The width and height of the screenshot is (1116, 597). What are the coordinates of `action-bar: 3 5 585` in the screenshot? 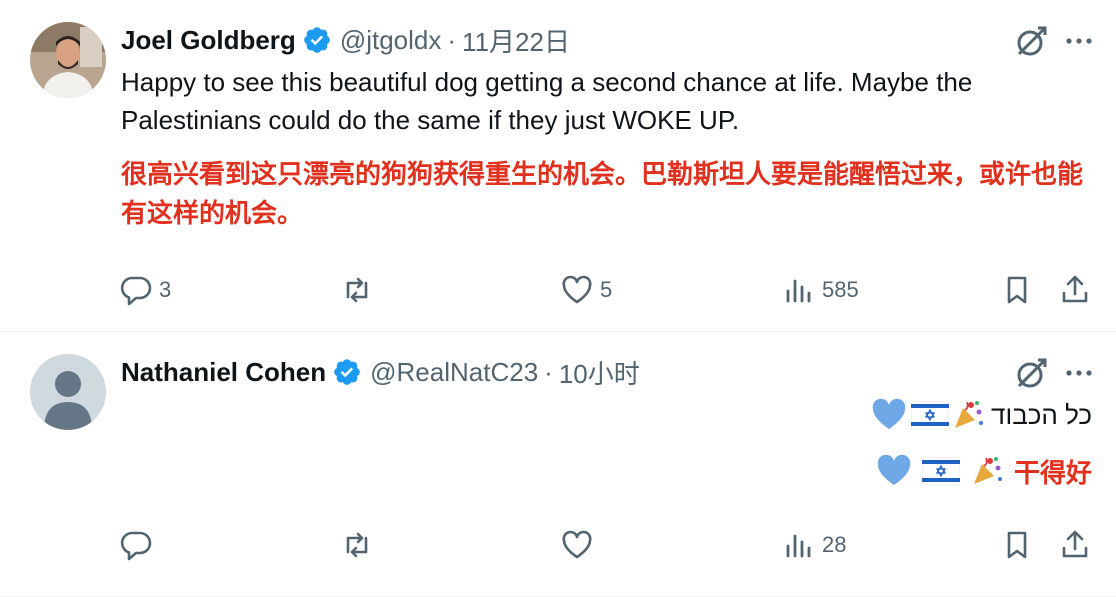 It's located at (558, 290).